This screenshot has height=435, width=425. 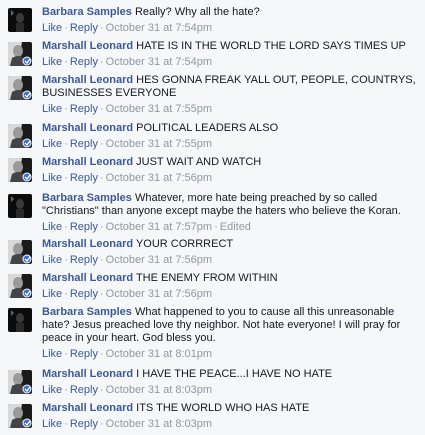 I want to click on comment-text: ITS THE WORLD WHO HAS HATE, so click(x=223, y=408).